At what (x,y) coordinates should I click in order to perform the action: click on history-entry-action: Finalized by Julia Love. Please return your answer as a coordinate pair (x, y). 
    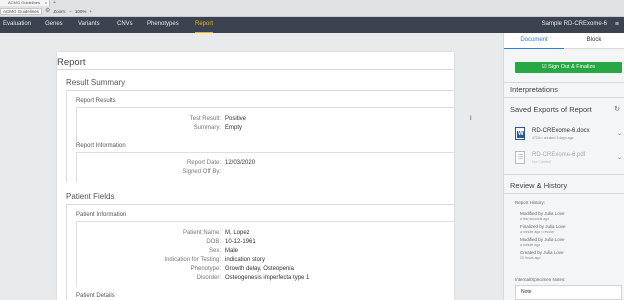
    Looking at the image, I should click on (543, 226).